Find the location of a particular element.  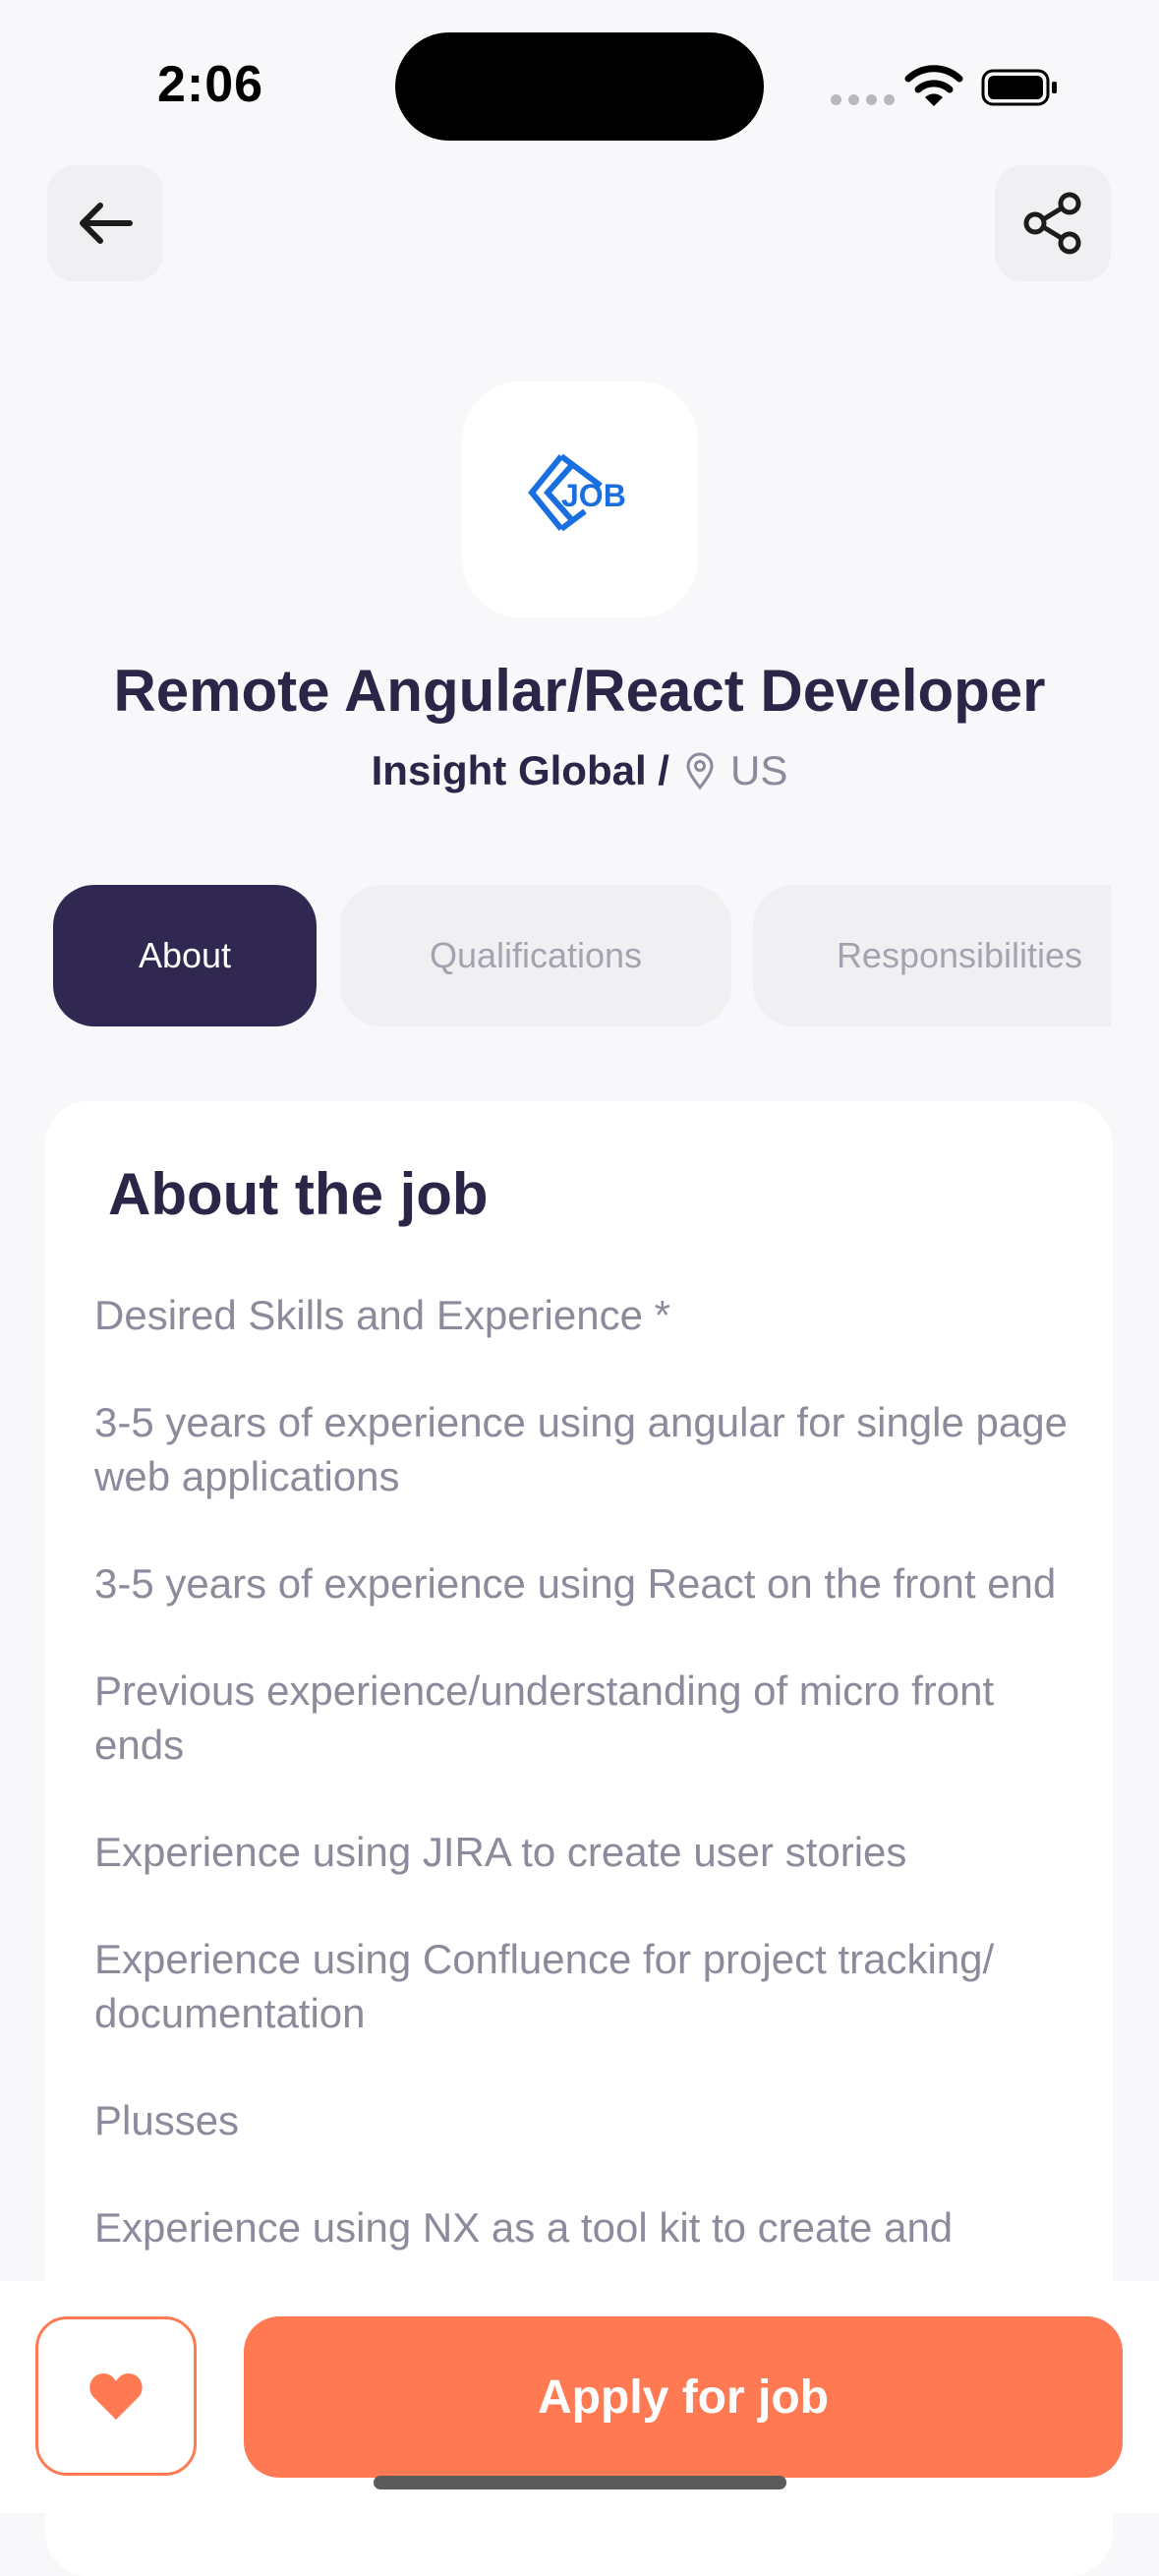

tab-qualifications: Qualifications is located at coordinates (536, 955).